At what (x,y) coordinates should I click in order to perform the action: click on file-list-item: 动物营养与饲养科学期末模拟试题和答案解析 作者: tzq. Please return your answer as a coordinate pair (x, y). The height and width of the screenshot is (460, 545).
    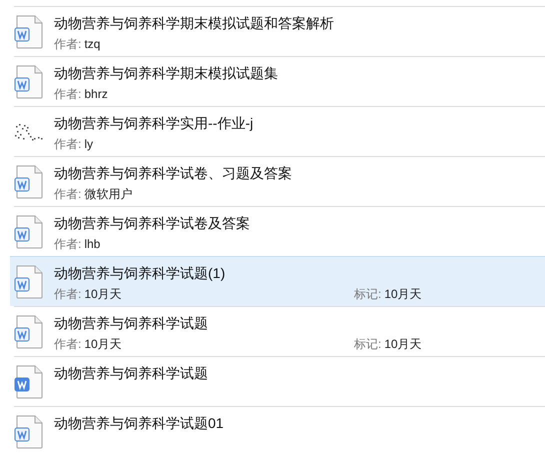
    Looking at the image, I should click on (279, 31).